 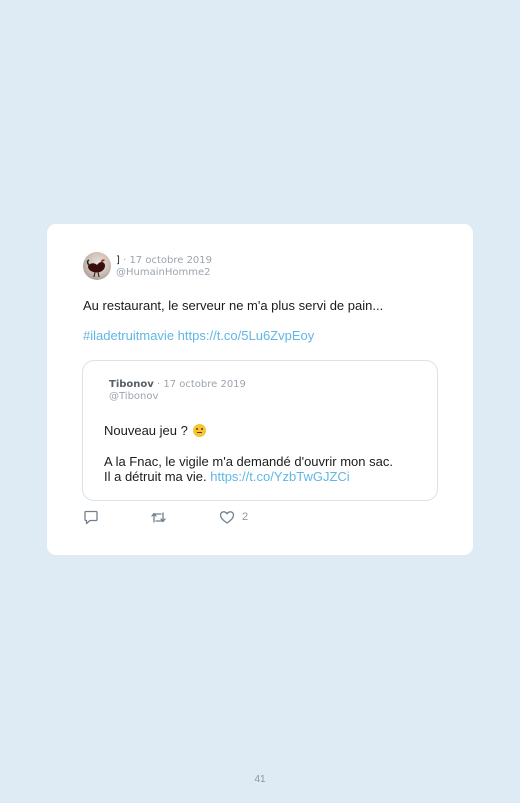 What do you see at coordinates (131, 384) in the screenshot?
I see `quoted-author-name: Tibonov` at bounding box center [131, 384].